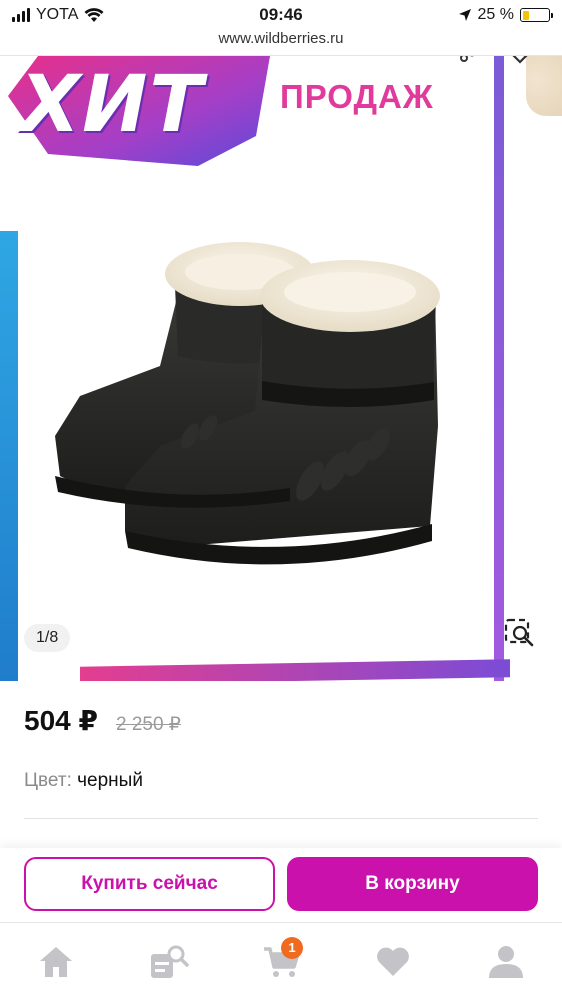 The height and width of the screenshot is (1000, 562). I want to click on banner-sales-text: ПРОДАЖ, so click(357, 96).